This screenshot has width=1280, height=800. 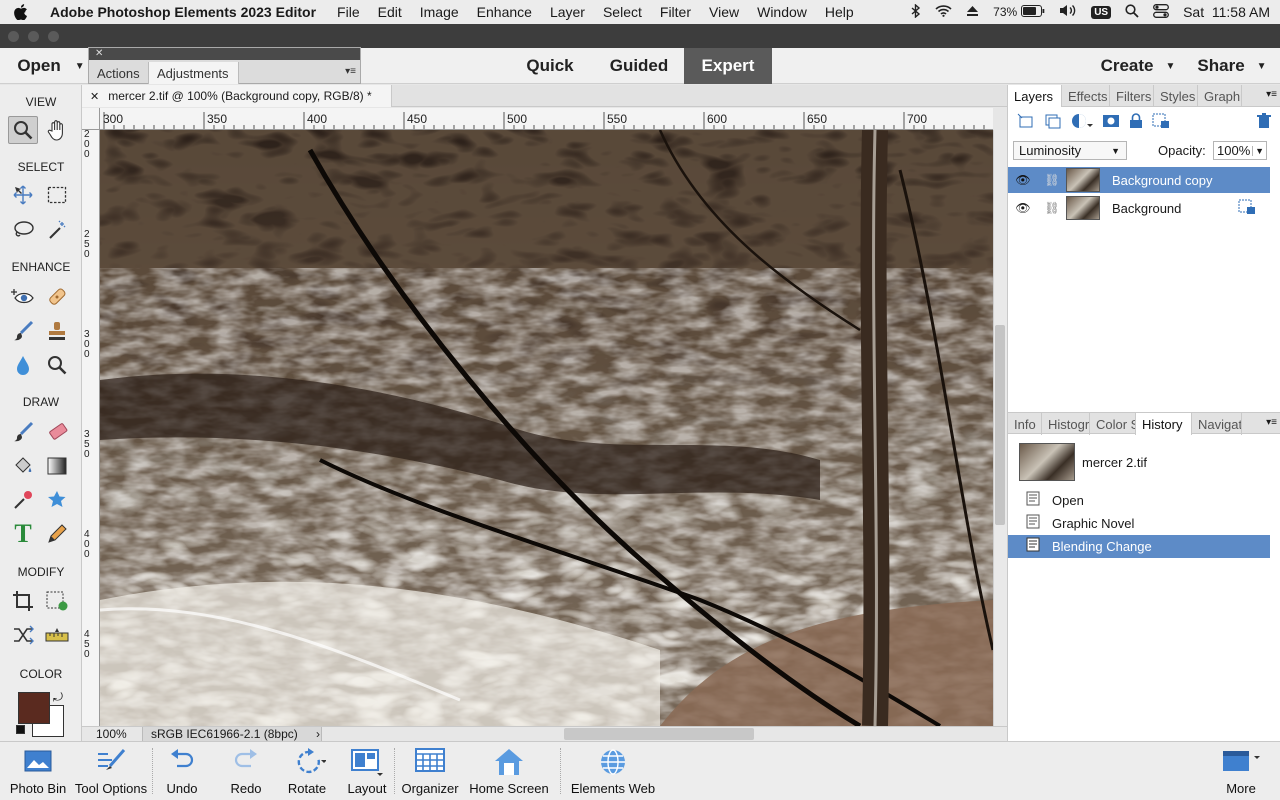 I want to click on type-tool-icon: T, so click(x=23, y=533).